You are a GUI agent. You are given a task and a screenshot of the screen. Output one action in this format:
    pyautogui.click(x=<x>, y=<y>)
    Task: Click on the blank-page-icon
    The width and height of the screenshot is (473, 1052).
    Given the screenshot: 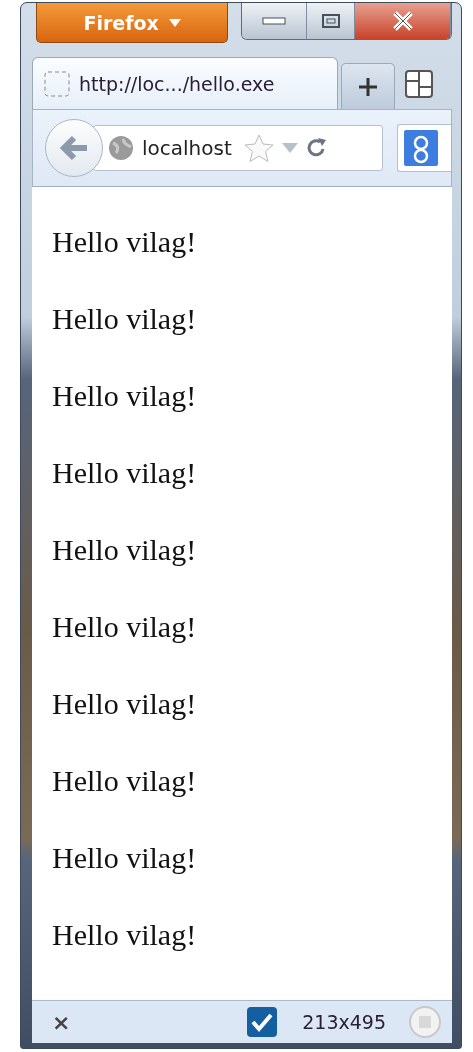 What is the action you would take?
    pyautogui.click(x=57, y=83)
    